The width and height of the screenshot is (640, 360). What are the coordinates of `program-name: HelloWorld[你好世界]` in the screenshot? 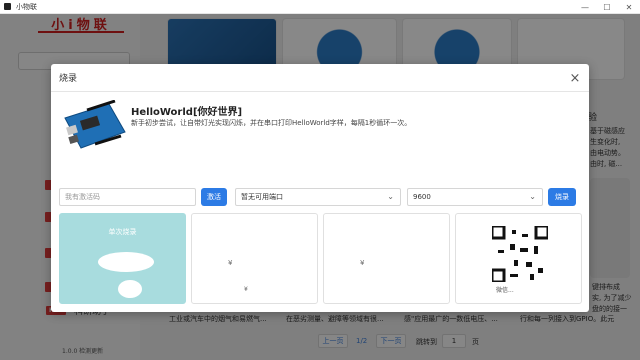 It's located at (187, 112).